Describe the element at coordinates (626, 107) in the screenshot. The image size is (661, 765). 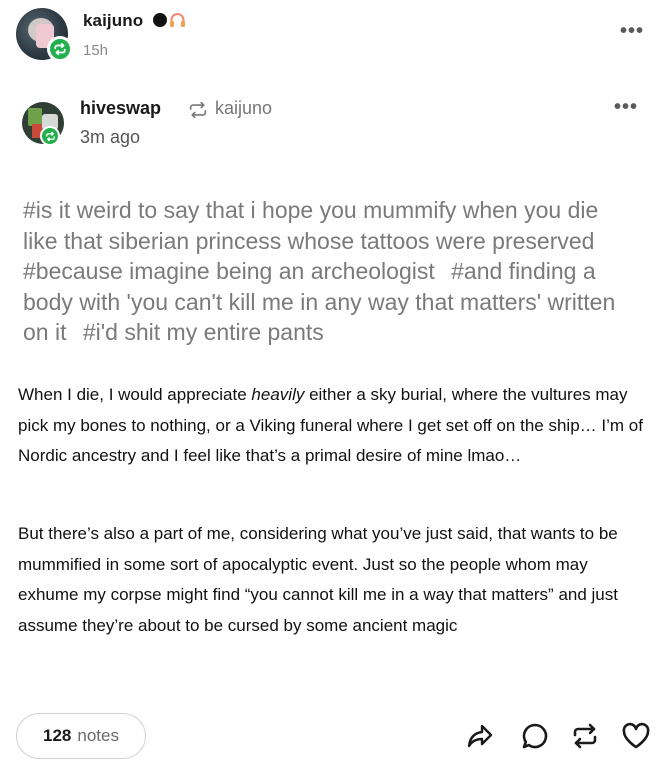
I see `original-menu-icon: •••` at that location.